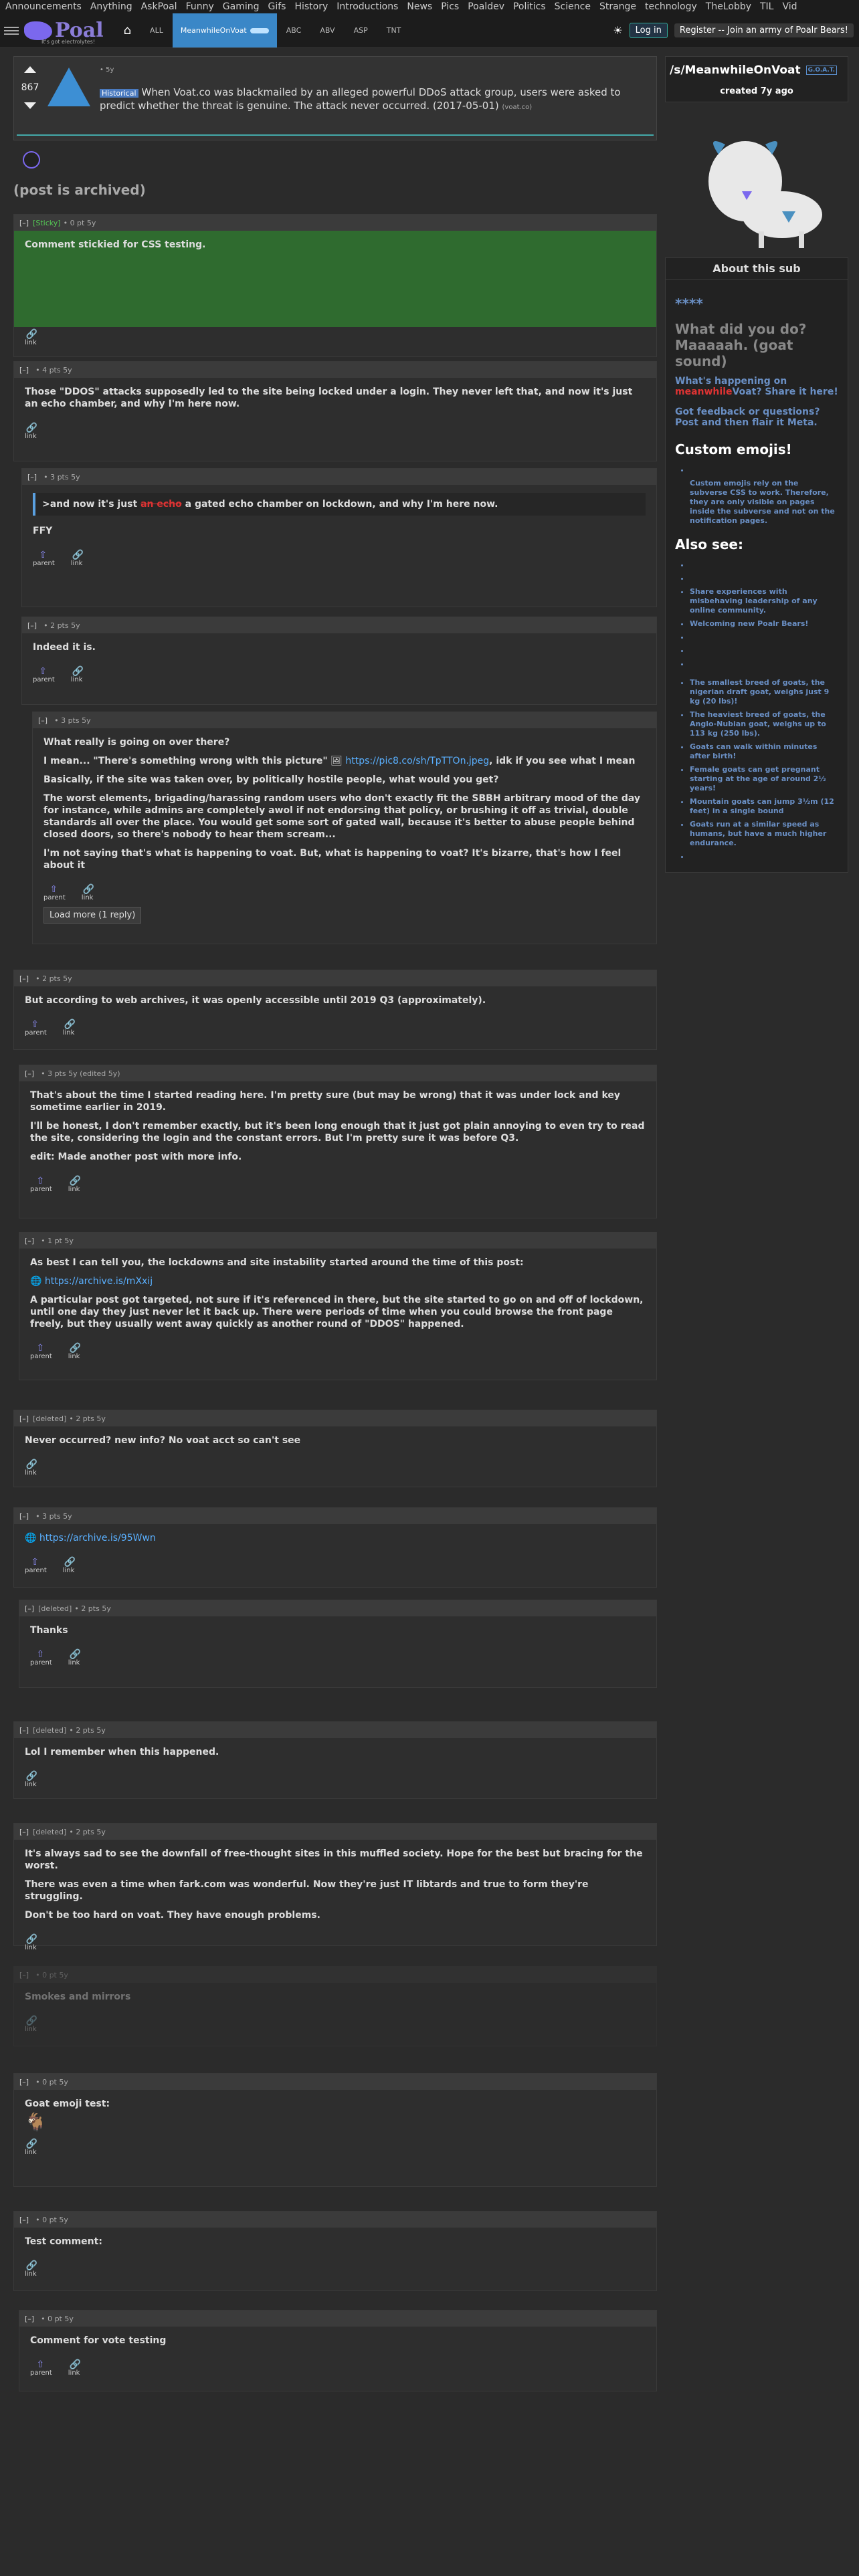 The height and width of the screenshot is (2576, 859). I want to click on topnav-item: Funny, so click(200, 7).